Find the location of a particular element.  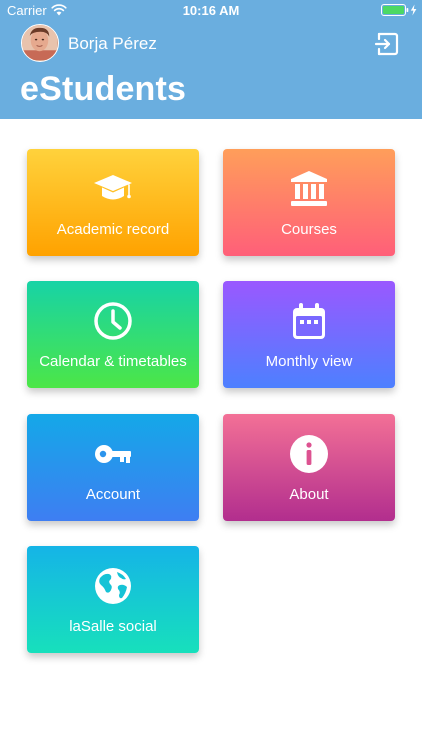

account-tile: Account is located at coordinates (113, 467).